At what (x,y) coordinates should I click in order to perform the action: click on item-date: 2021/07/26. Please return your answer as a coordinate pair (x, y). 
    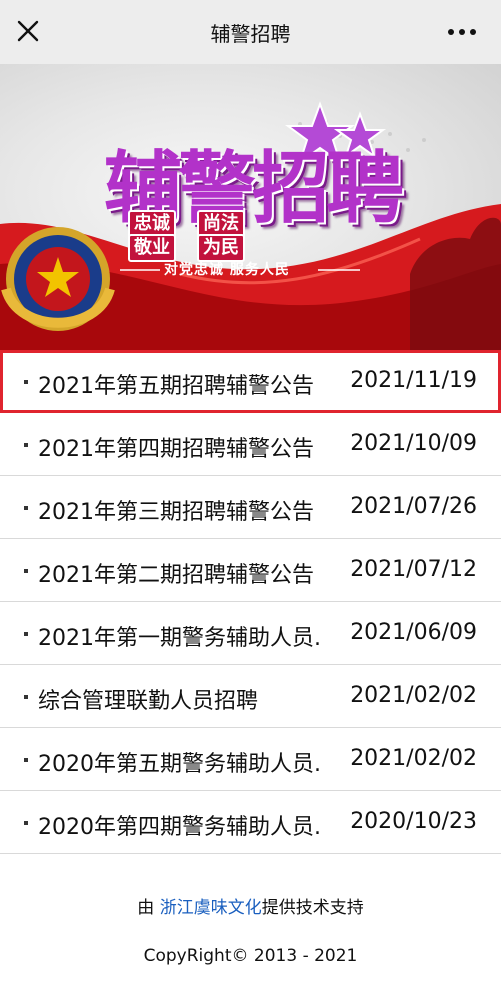
    Looking at the image, I should click on (413, 506).